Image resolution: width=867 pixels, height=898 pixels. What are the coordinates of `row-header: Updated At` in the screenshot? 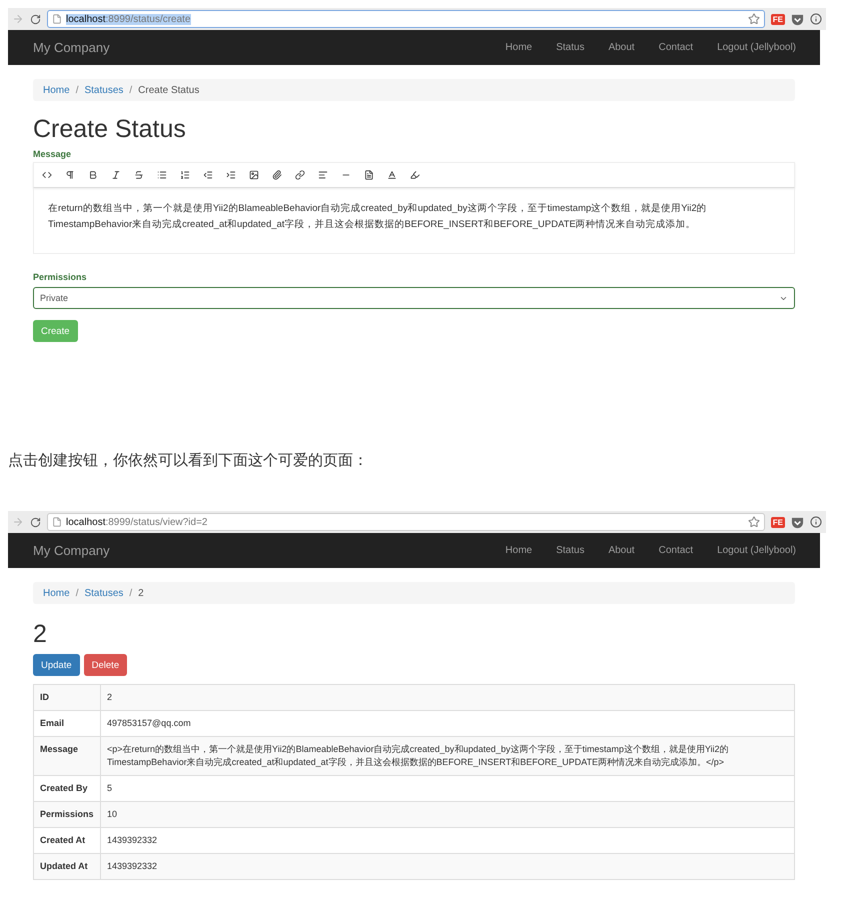 It's located at (67, 866).